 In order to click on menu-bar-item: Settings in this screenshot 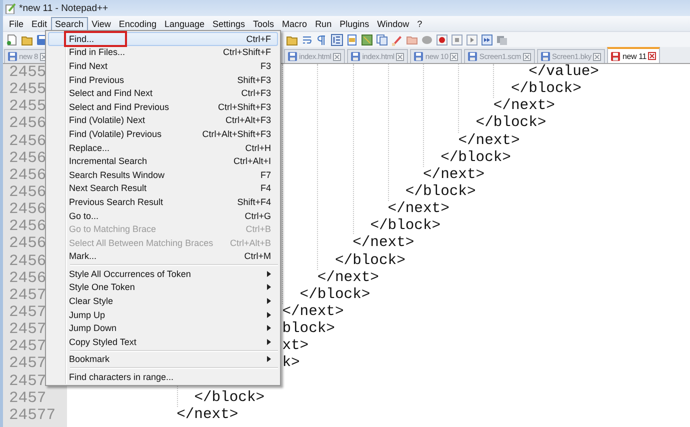, I will do `click(229, 23)`.